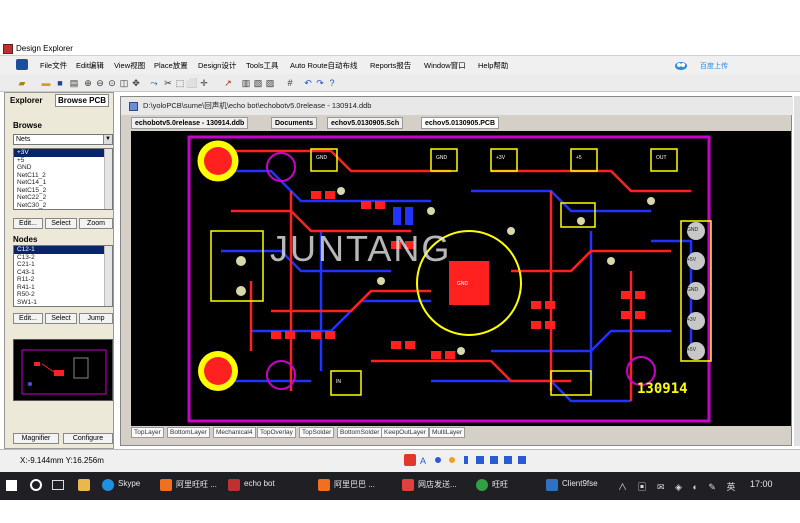 Image resolution: width=800 pixels, height=523 pixels. Describe the element at coordinates (46, 83) in the screenshot. I see `open-folder-icon: ▬` at that location.